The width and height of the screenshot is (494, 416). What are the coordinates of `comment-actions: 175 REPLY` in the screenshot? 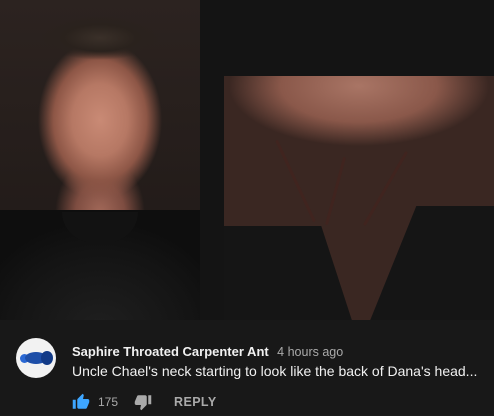 It's located at (144, 402).